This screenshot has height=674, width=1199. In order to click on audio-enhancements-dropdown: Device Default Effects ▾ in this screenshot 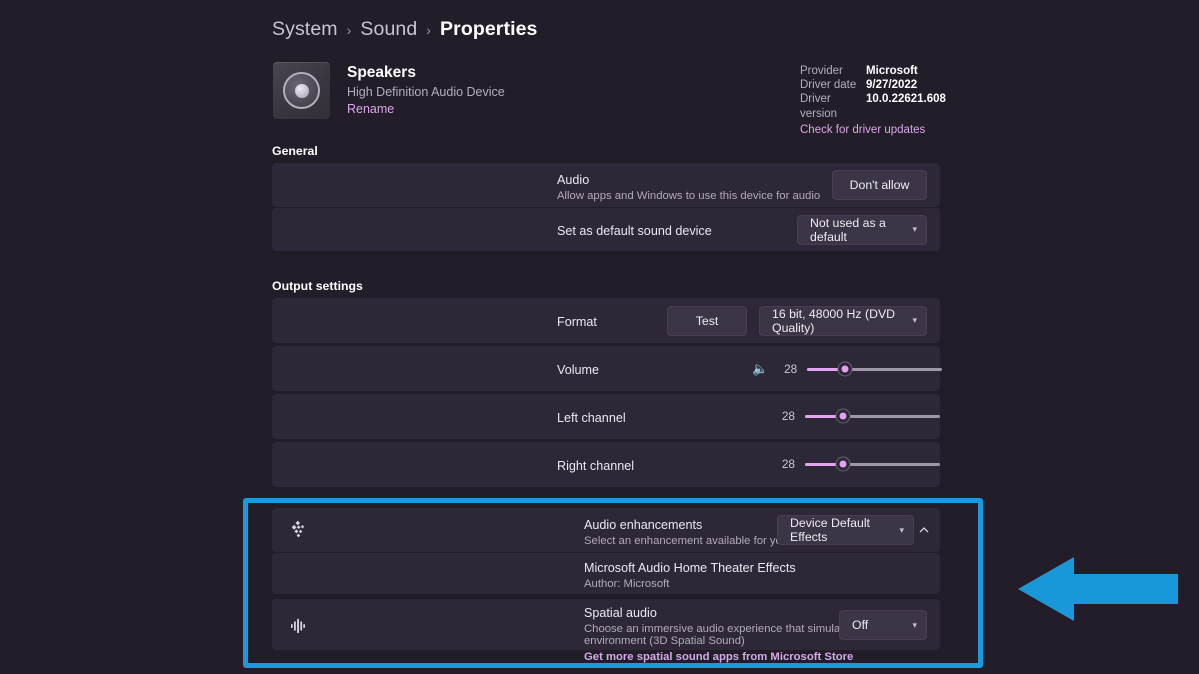, I will do `click(845, 530)`.